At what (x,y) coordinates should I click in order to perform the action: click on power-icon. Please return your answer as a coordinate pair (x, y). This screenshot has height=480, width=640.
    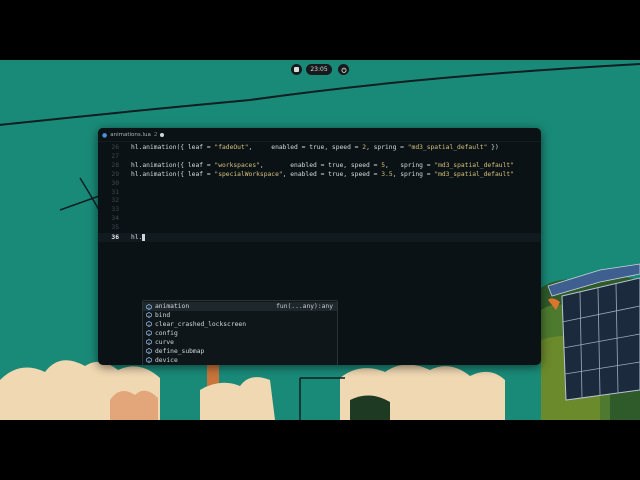
    Looking at the image, I should click on (343, 69).